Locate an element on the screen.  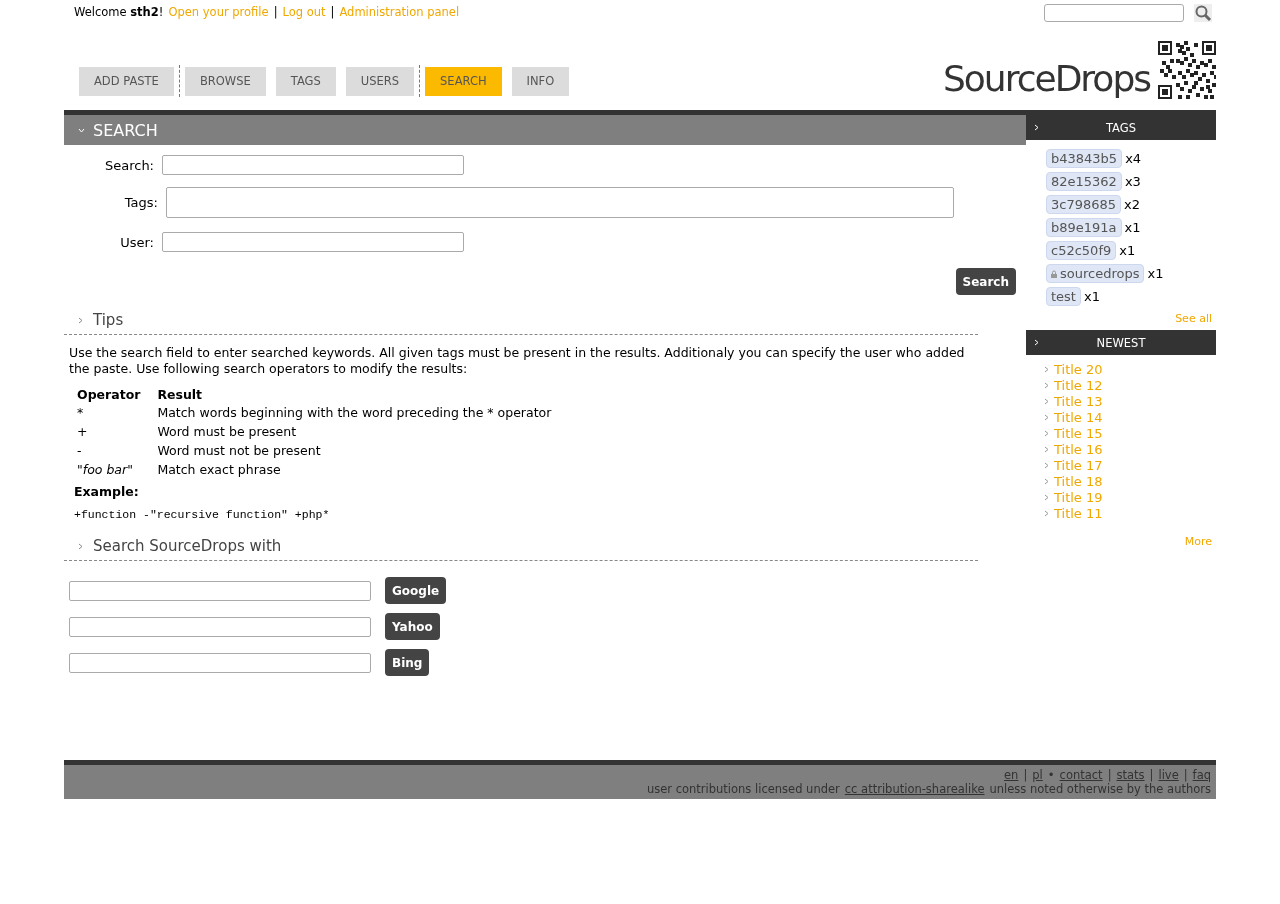
field-label: Search: is located at coordinates (128, 165).